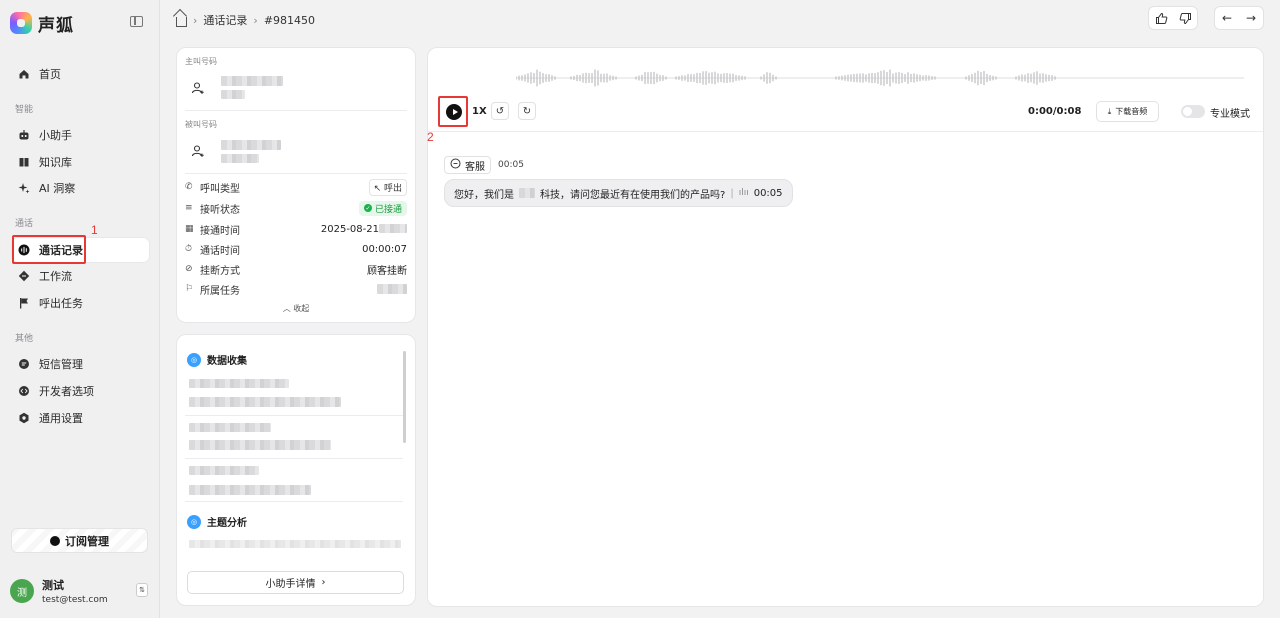  Describe the element at coordinates (1193, 111) in the screenshot. I see `pro-mode-toggle` at that location.